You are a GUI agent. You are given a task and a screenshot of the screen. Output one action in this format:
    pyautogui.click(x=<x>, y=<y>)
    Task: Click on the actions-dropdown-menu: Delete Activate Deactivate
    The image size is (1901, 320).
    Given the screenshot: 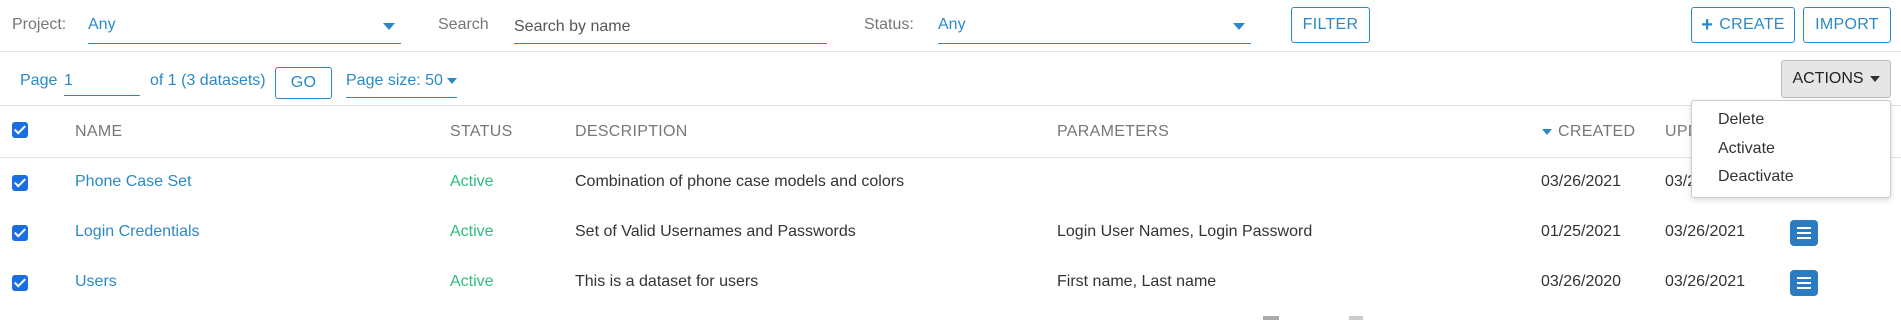 What is the action you would take?
    pyautogui.click(x=1791, y=149)
    